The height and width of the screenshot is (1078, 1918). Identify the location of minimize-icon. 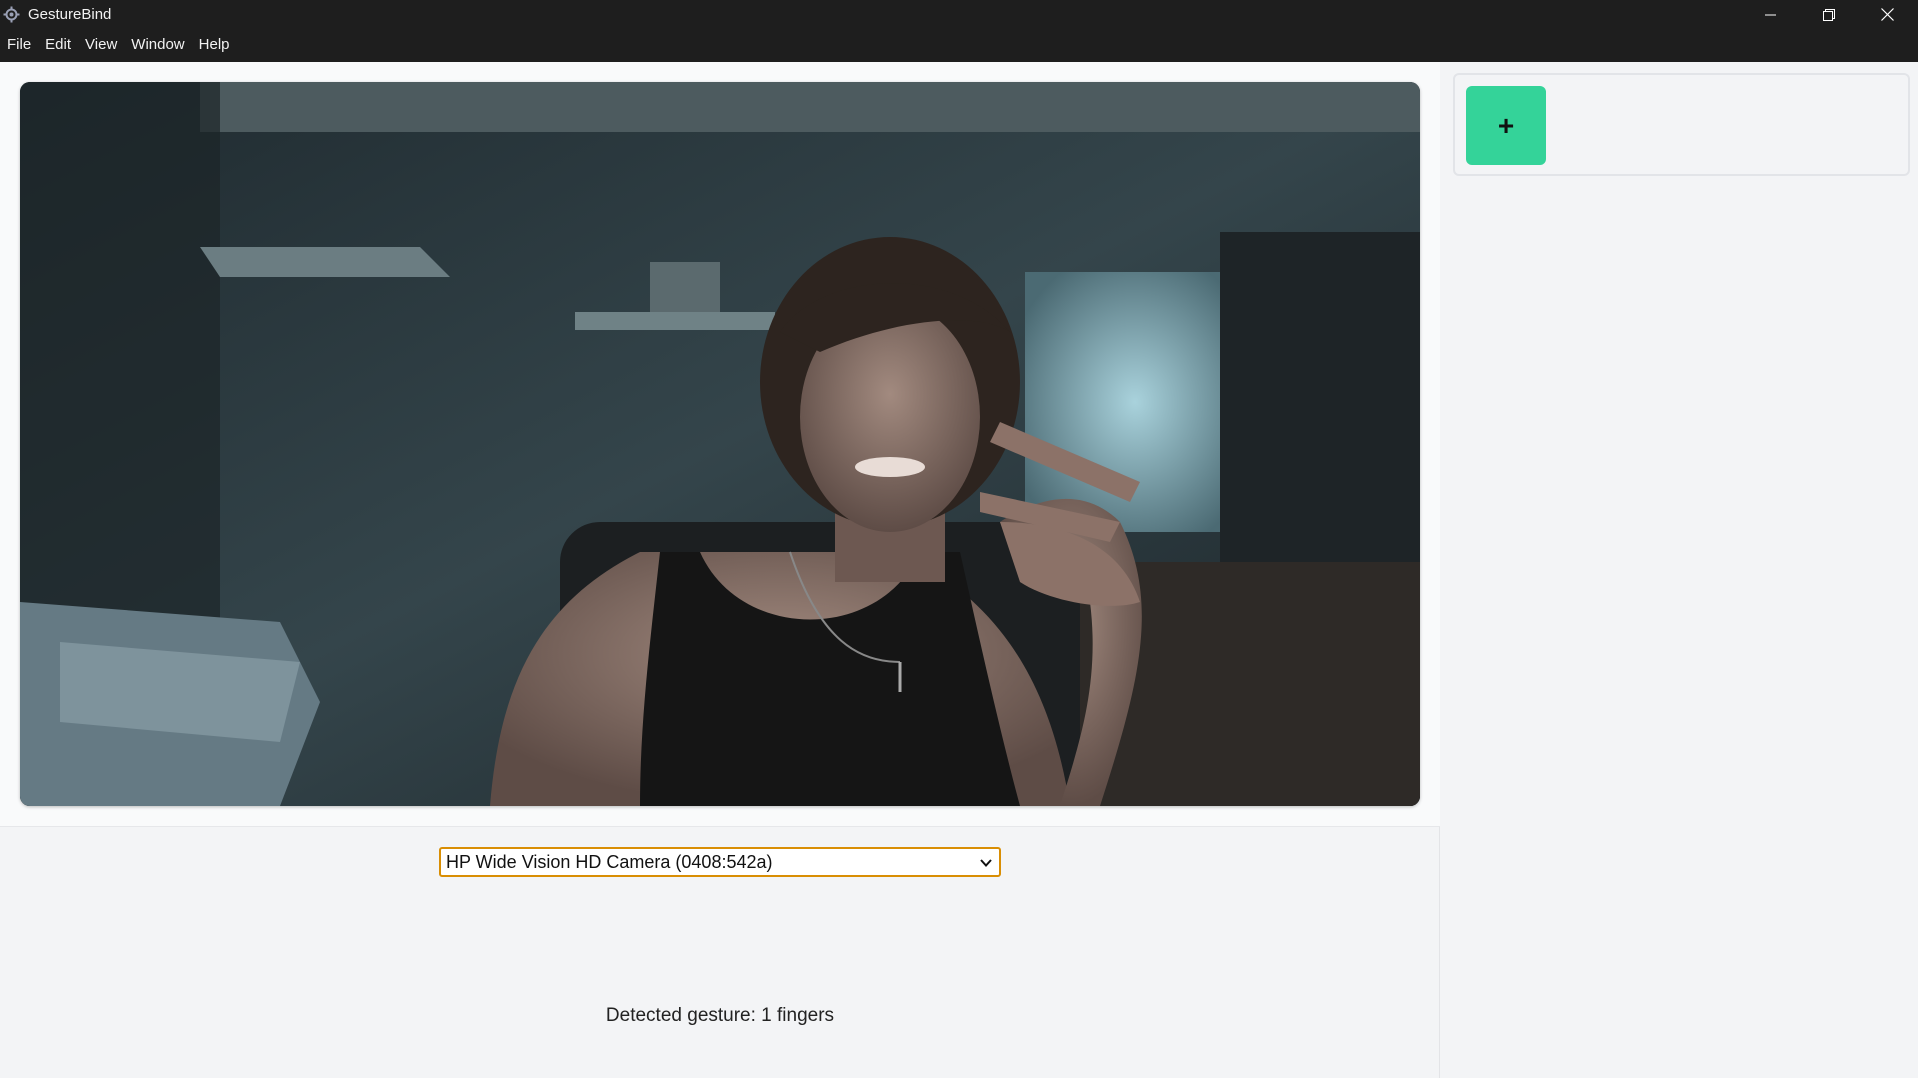
(1770, 14).